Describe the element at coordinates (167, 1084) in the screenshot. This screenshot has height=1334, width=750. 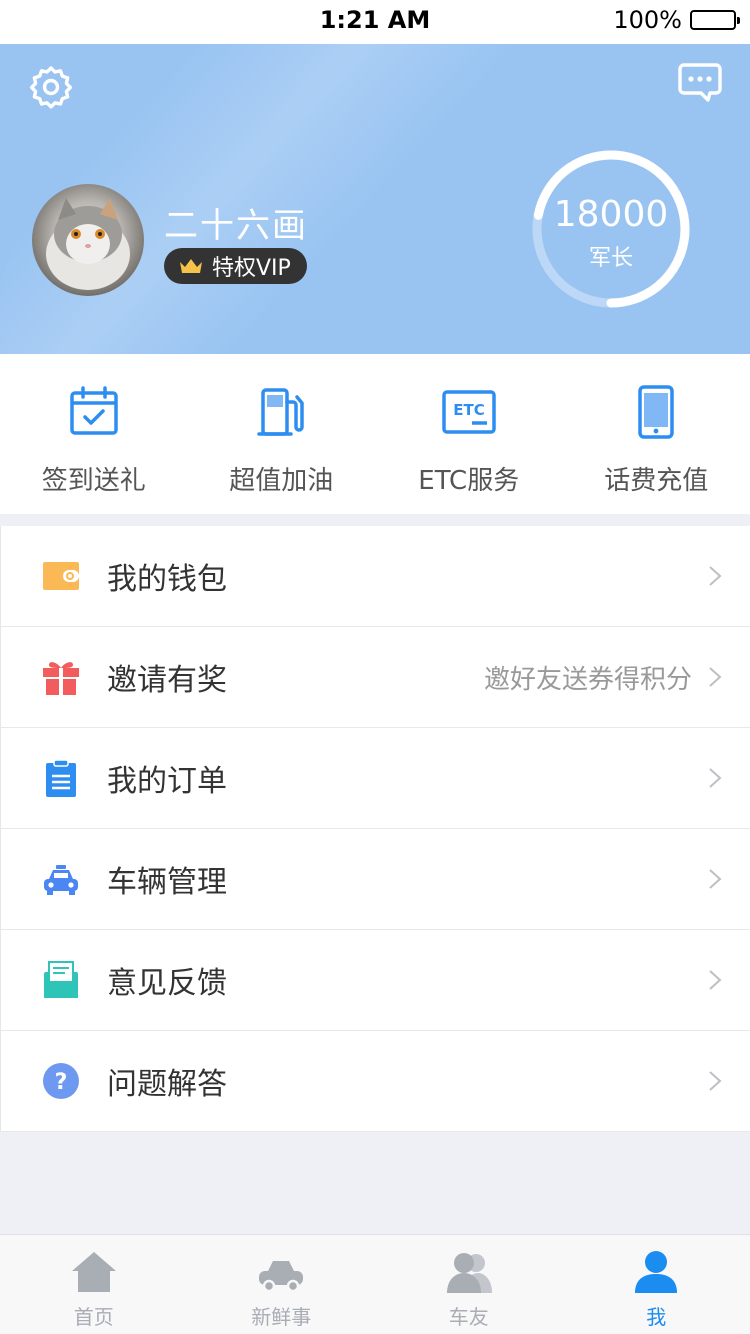
I see `menu-item-label: 问题解答` at that location.